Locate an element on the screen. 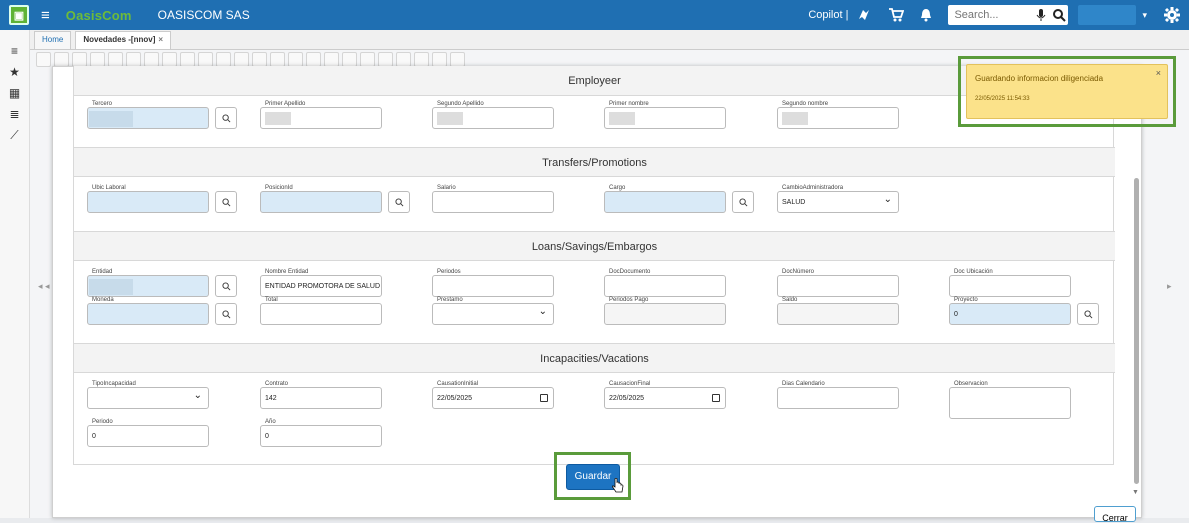  microphone-icon is located at coordinates (1041, 15).